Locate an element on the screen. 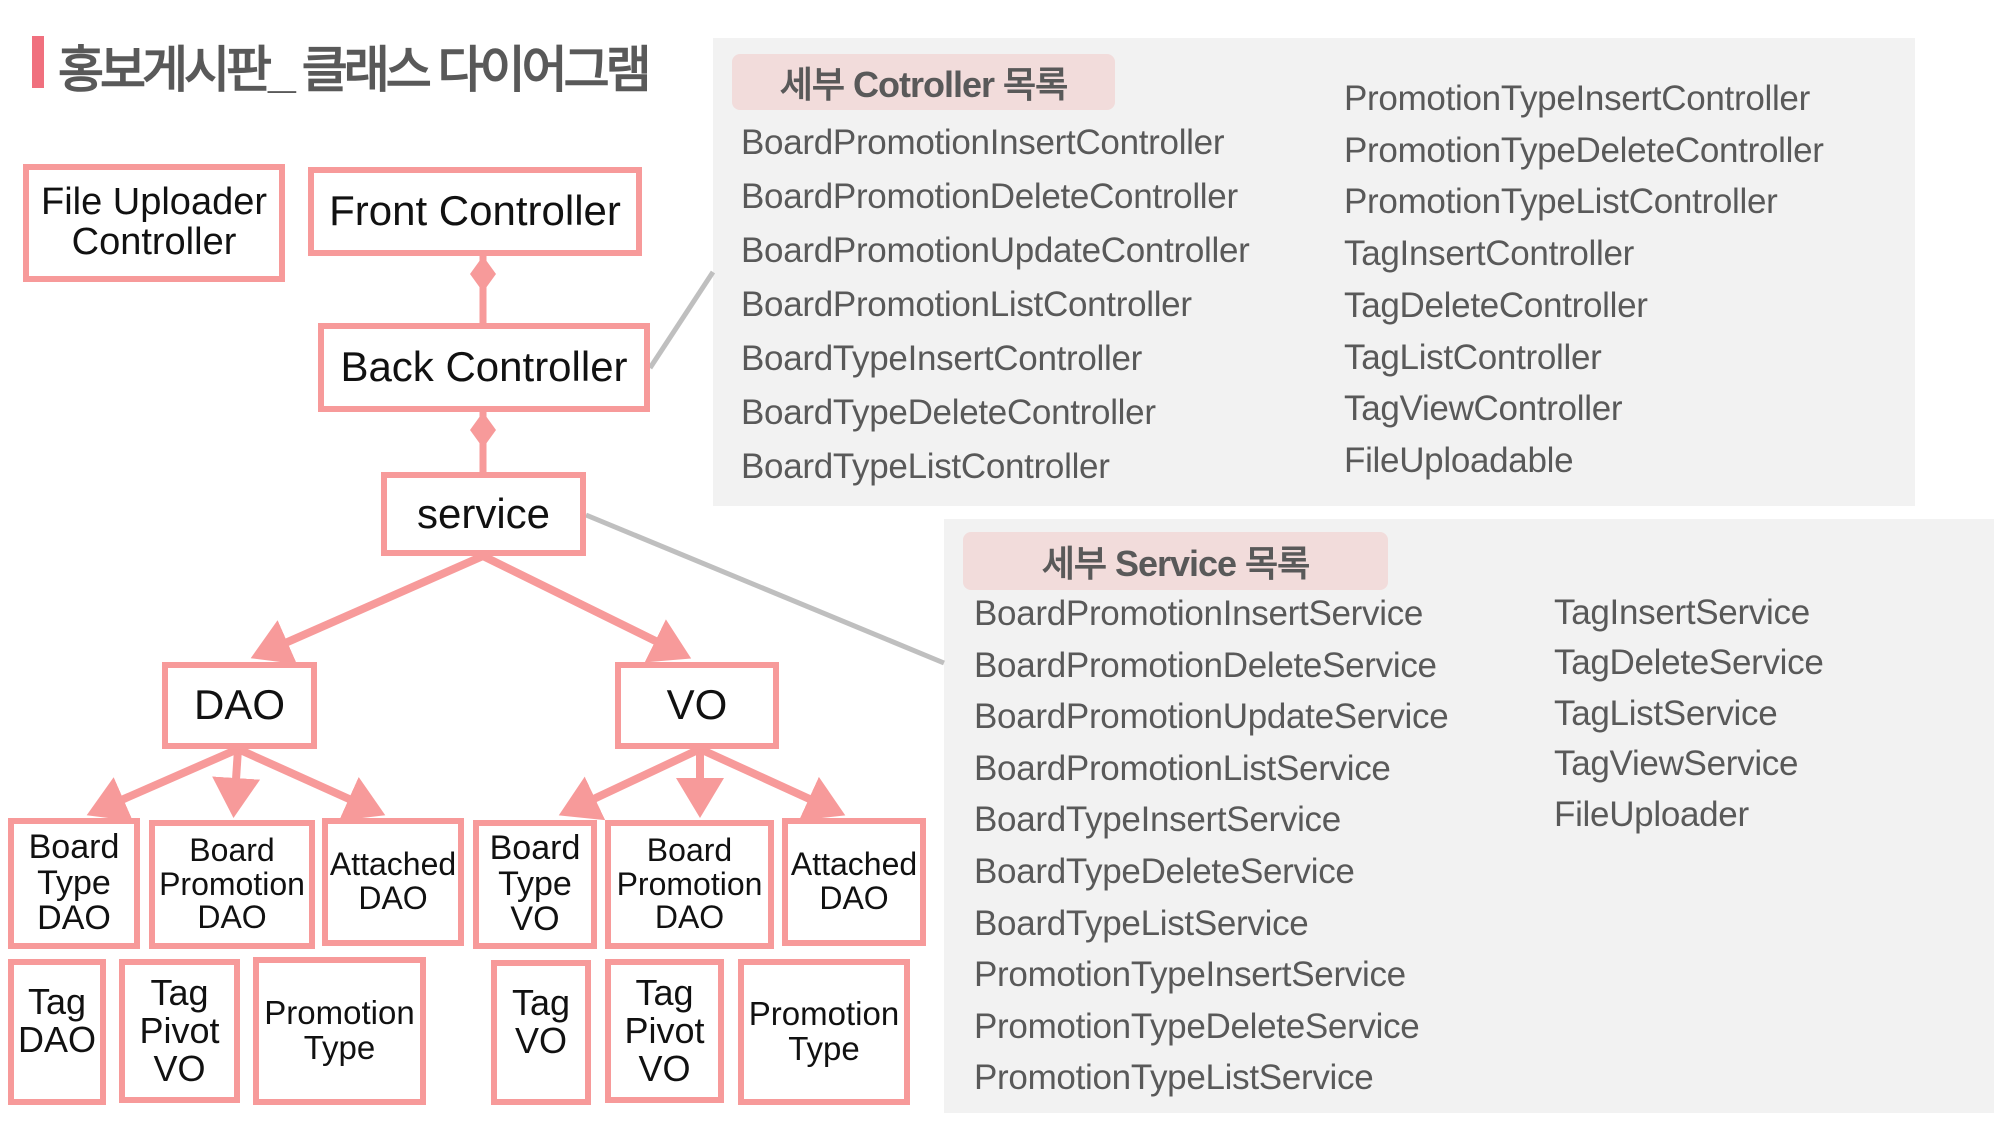  board-type-dao-box: Board Type DAO is located at coordinates (74, 883).